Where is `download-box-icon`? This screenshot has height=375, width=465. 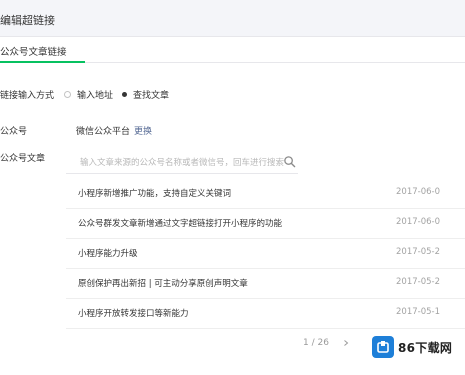 download-box-icon is located at coordinates (383, 347).